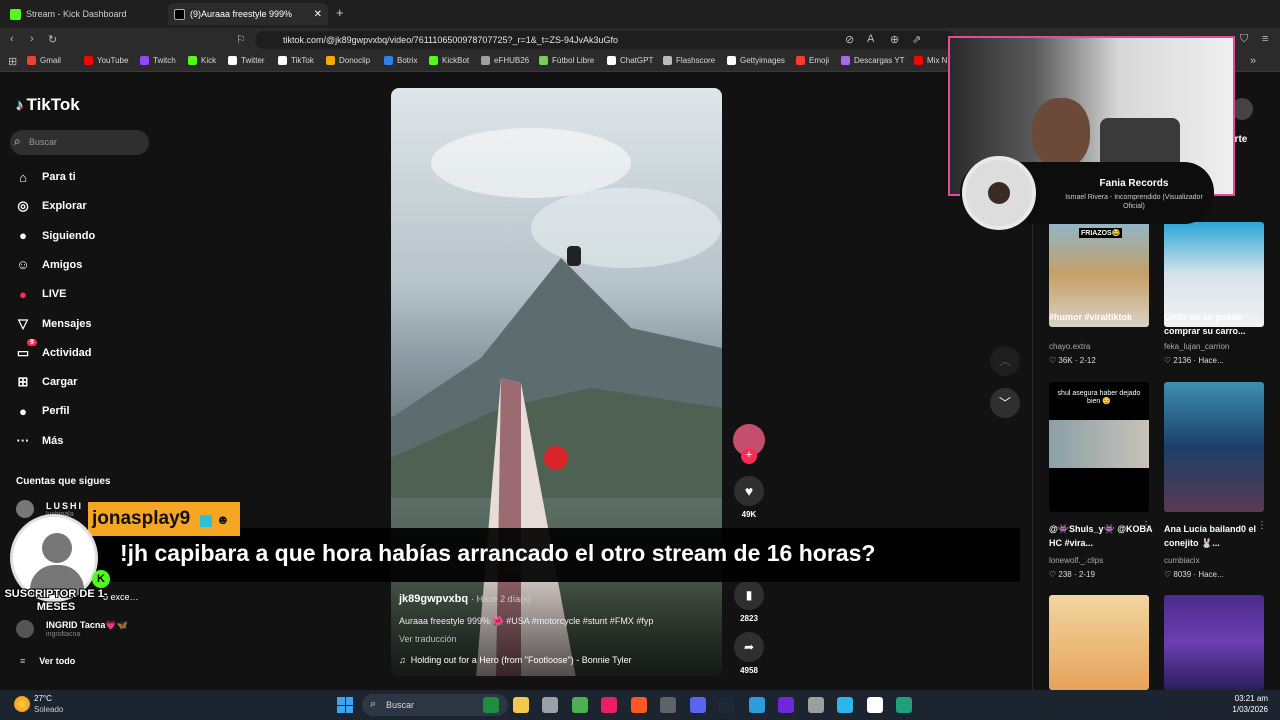 The width and height of the screenshot is (1280, 720). I want to click on tiktok-logo: ♪ TikTok, so click(48, 105).